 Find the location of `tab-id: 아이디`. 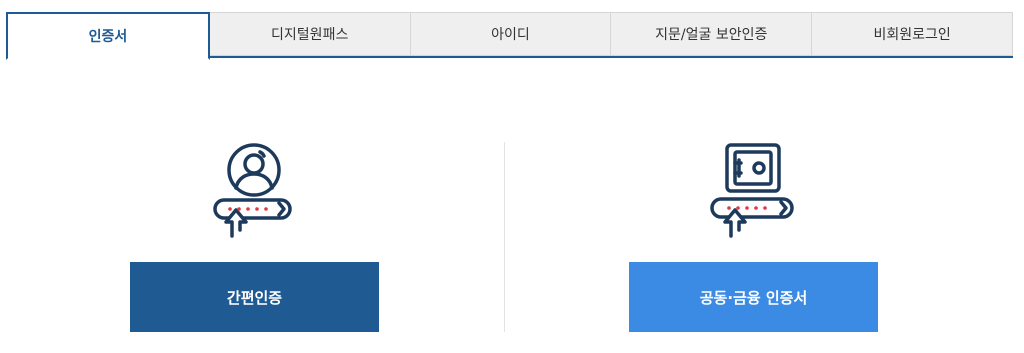

tab-id: 아이디 is located at coordinates (511, 34).